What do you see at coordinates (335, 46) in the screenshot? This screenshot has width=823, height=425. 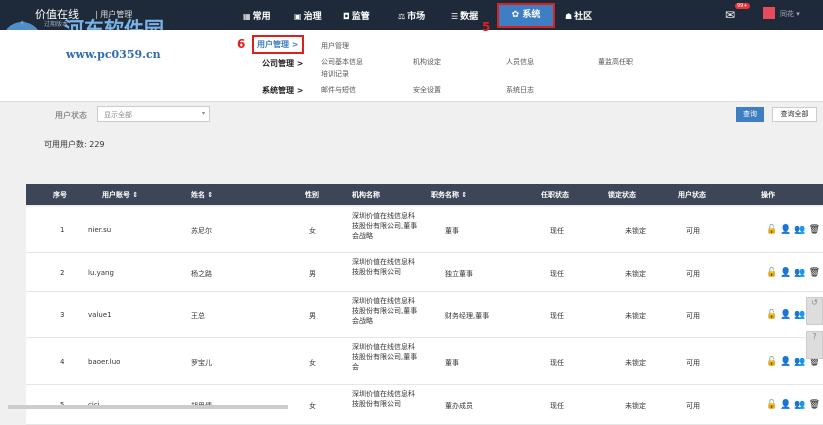 I see `submenu-item-user-management: 用户管理` at bounding box center [335, 46].